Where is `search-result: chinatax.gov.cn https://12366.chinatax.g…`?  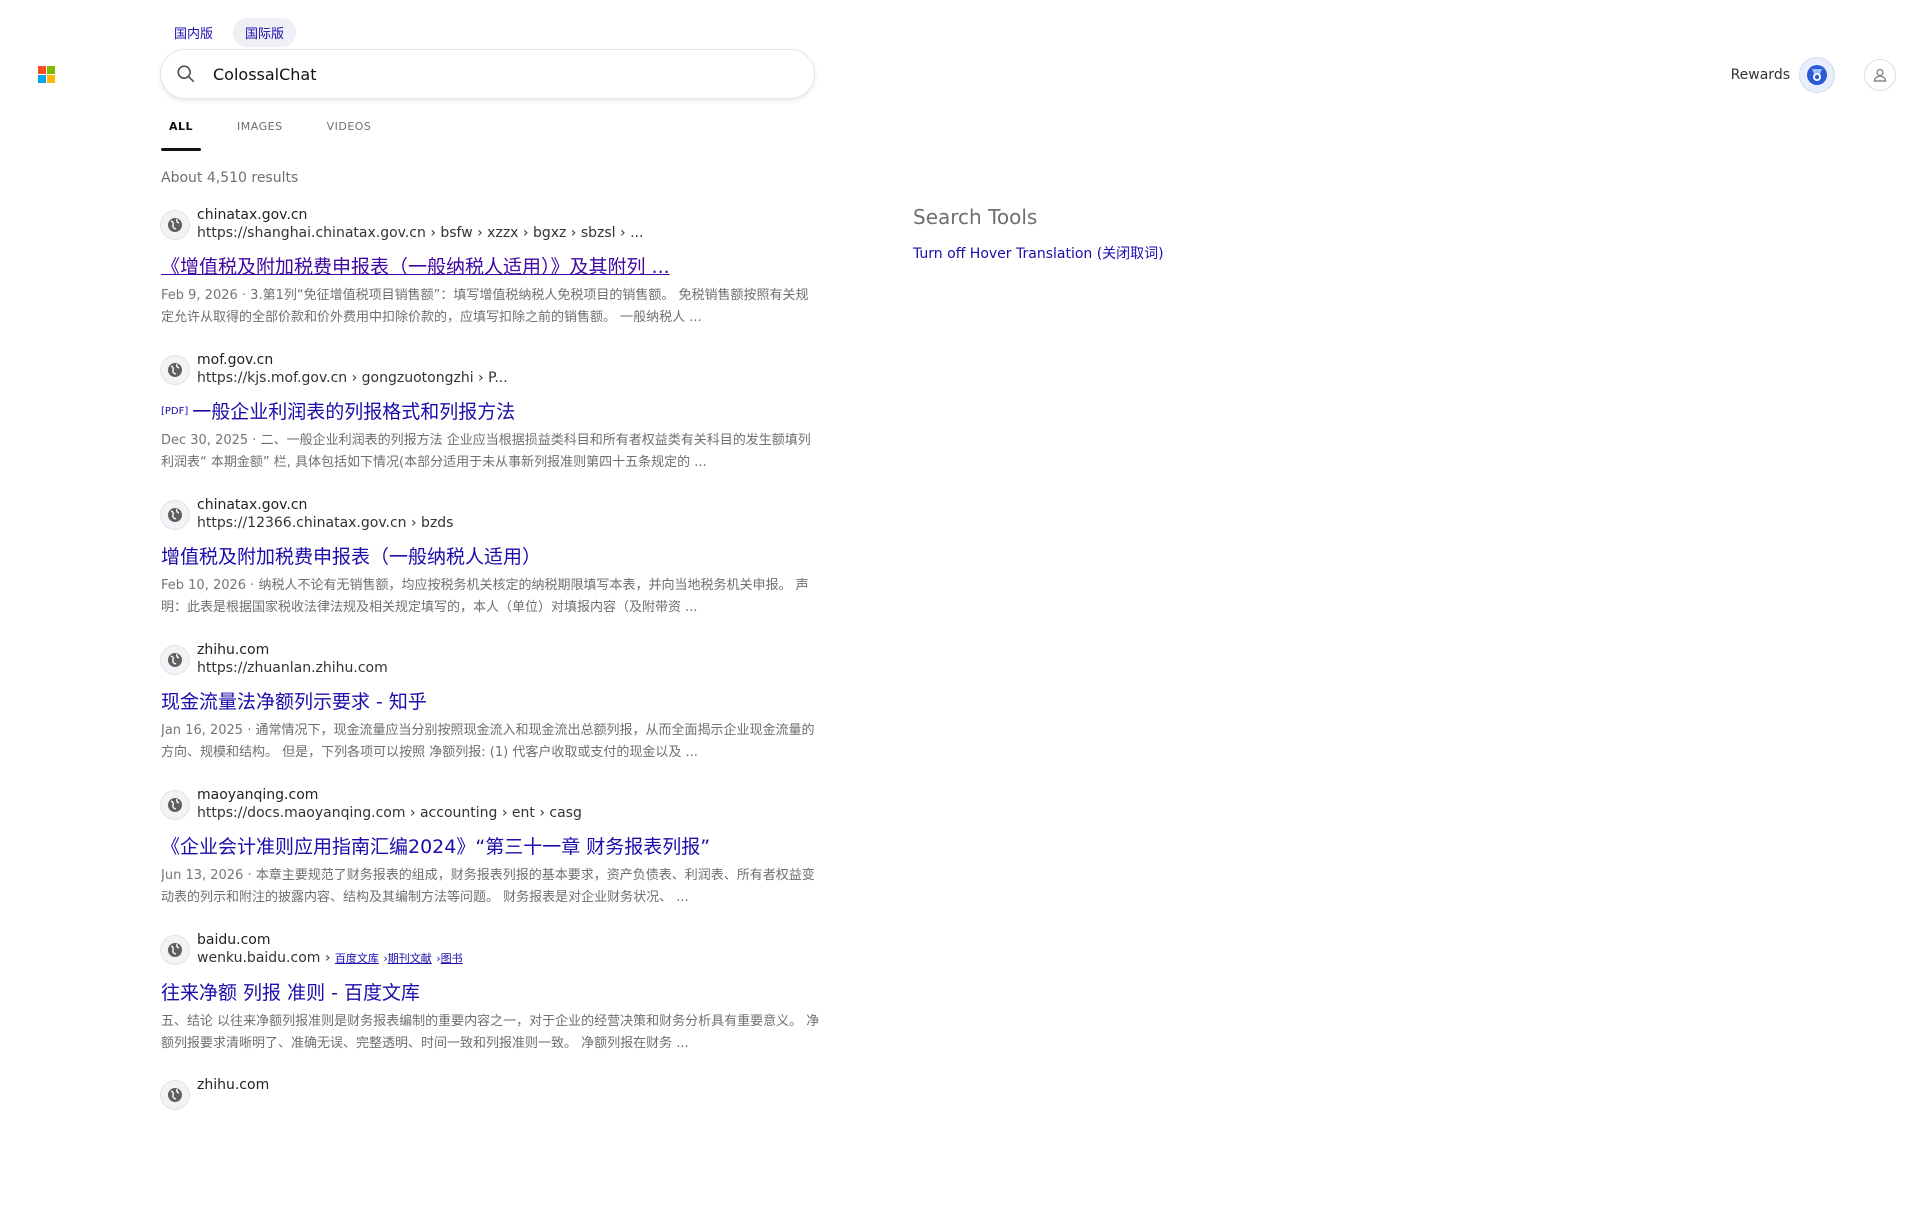 search-result: chinatax.gov.cn https://12366.chinatax.g… is located at coordinates (491, 568).